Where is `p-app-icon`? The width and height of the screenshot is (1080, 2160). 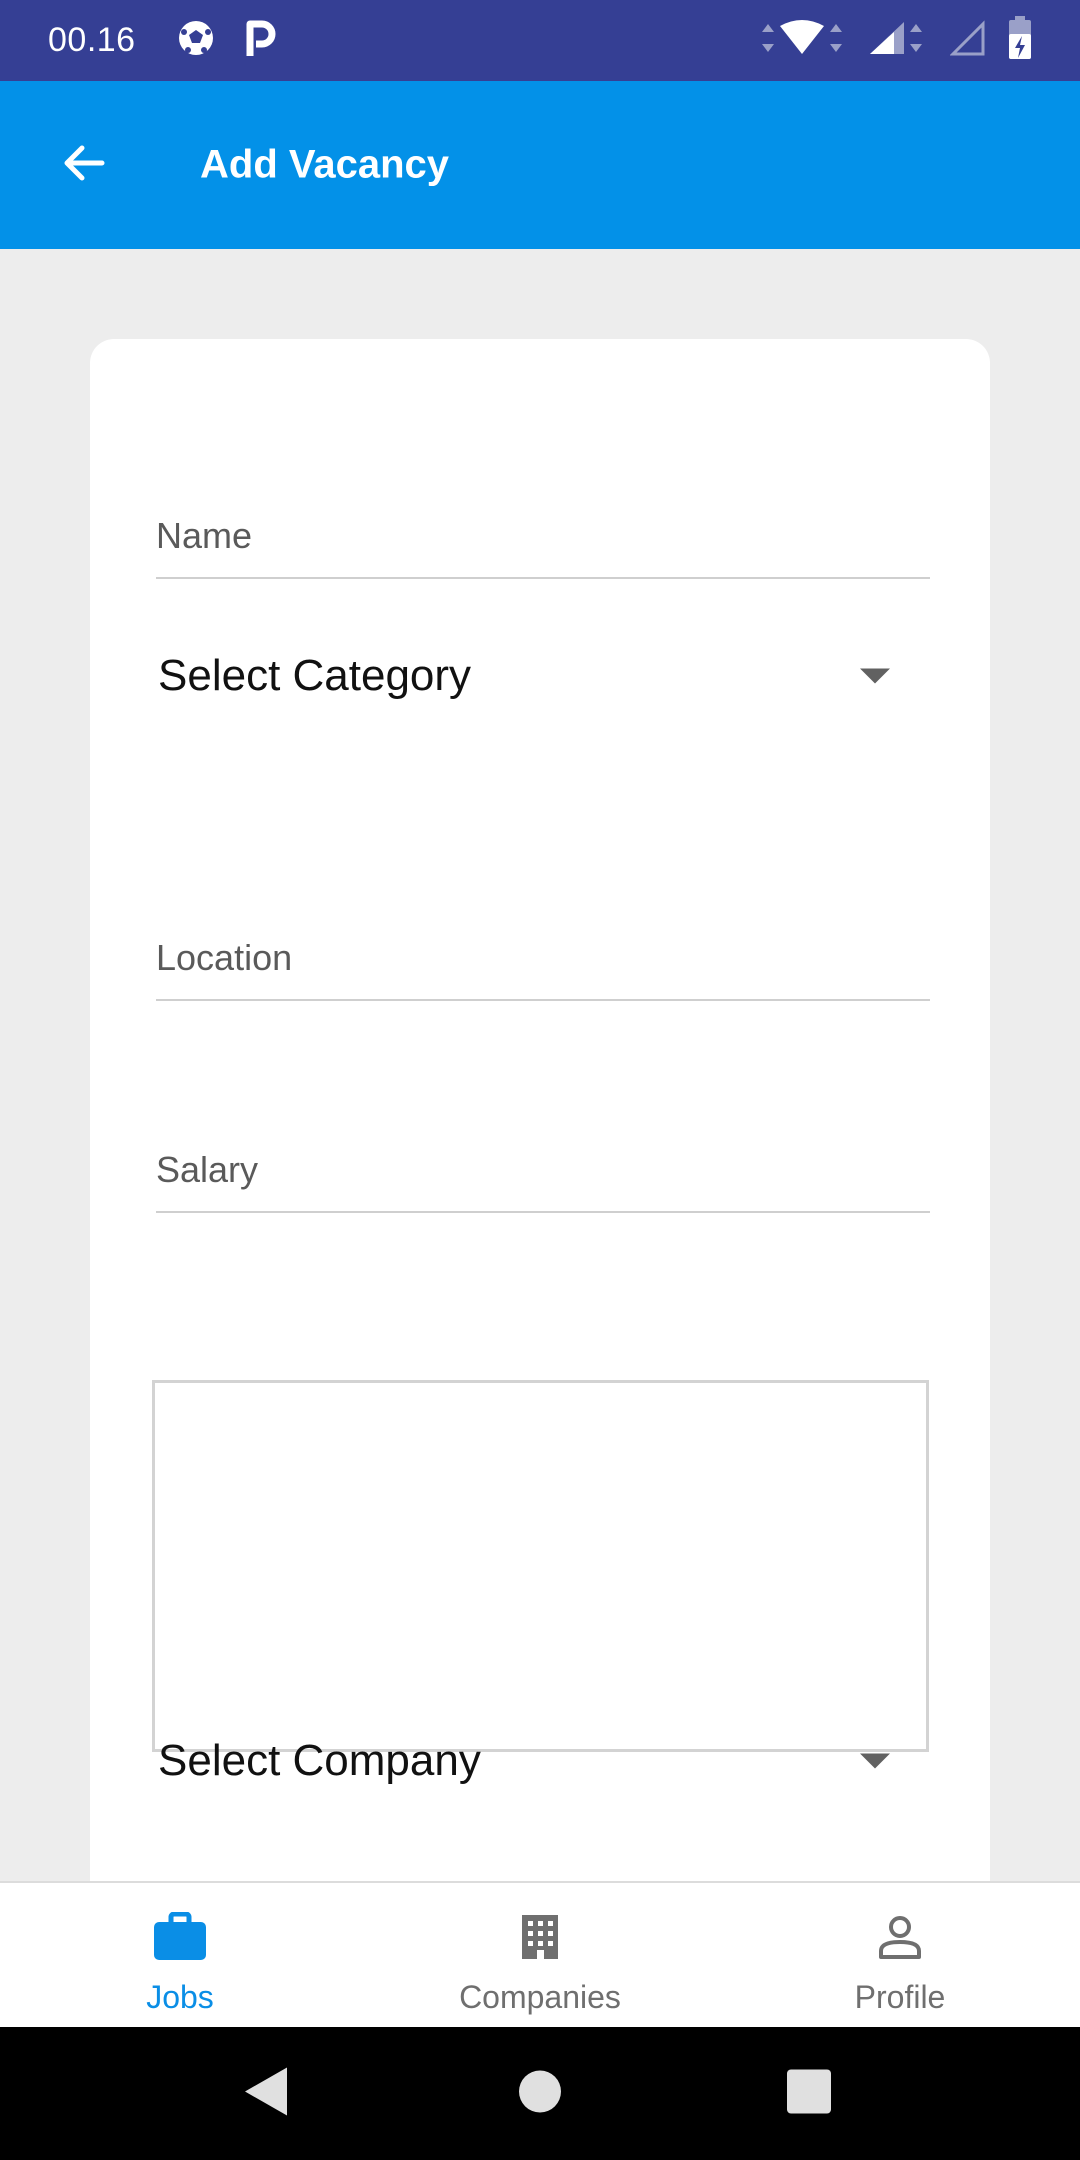 p-app-icon is located at coordinates (261, 40).